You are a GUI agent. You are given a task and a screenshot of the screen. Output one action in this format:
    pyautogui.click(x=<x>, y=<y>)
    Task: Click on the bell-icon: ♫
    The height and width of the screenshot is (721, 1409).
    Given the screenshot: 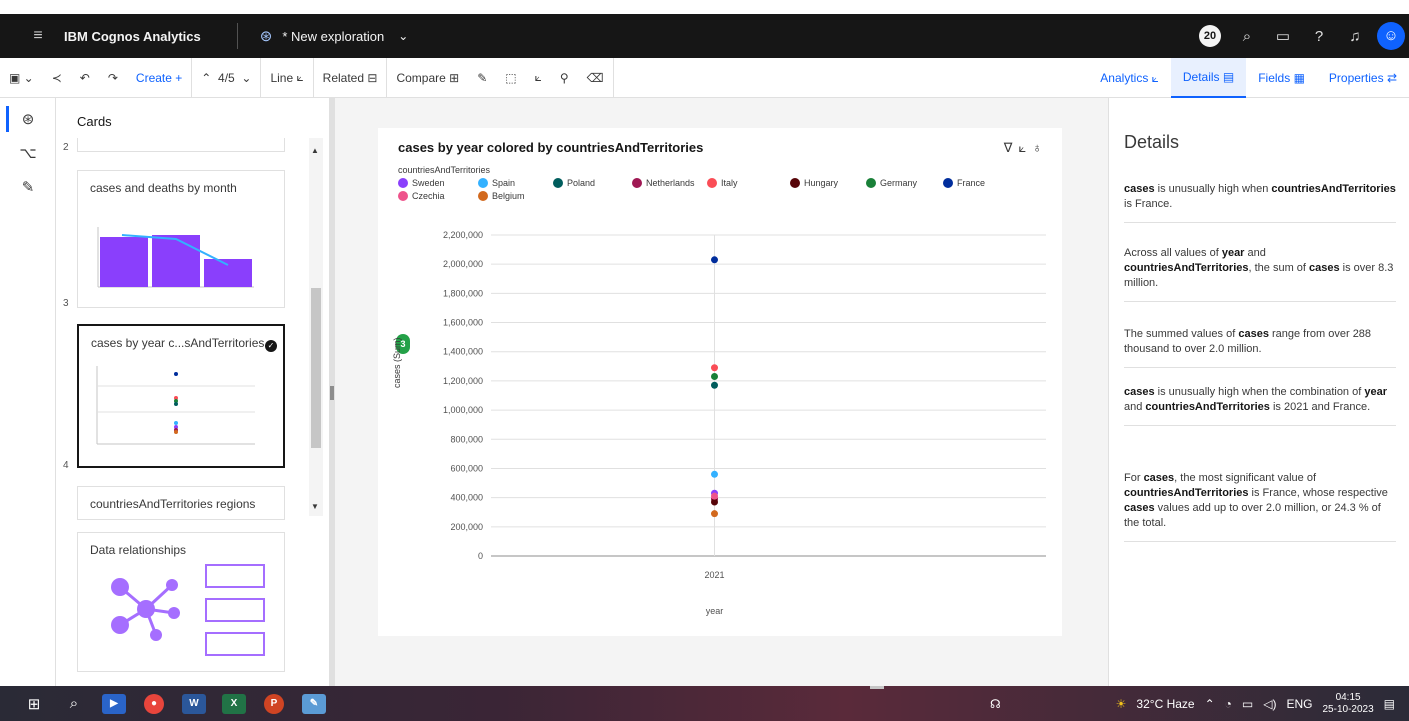 What is the action you would take?
    pyautogui.click(x=1355, y=36)
    